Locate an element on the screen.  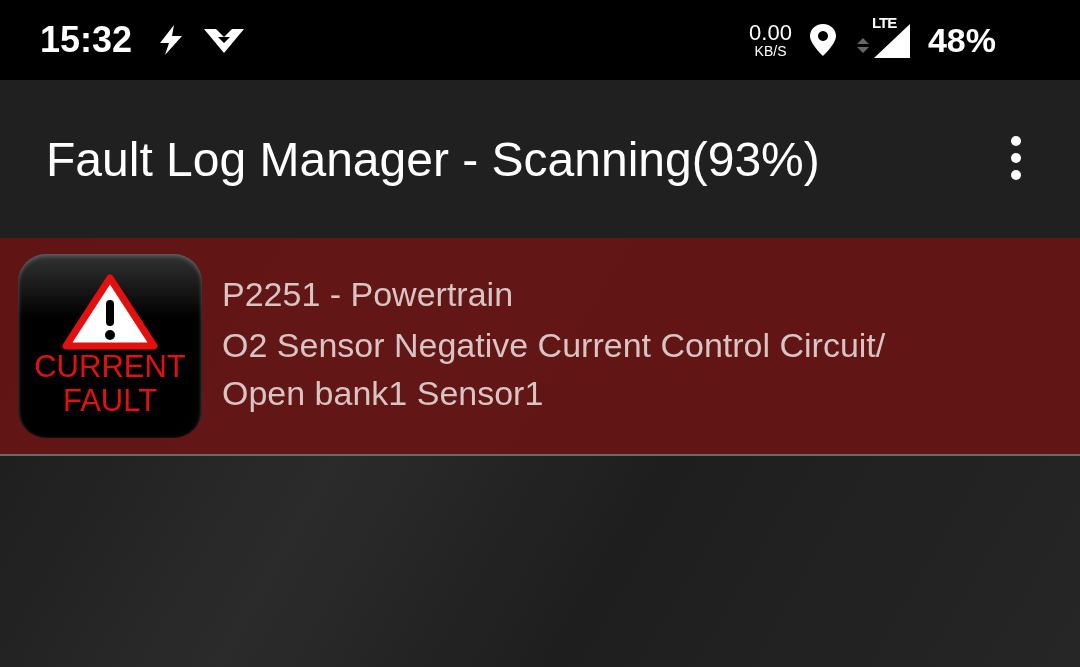
network-speed: 0.00 KB/S is located at coordinates (770, 40).